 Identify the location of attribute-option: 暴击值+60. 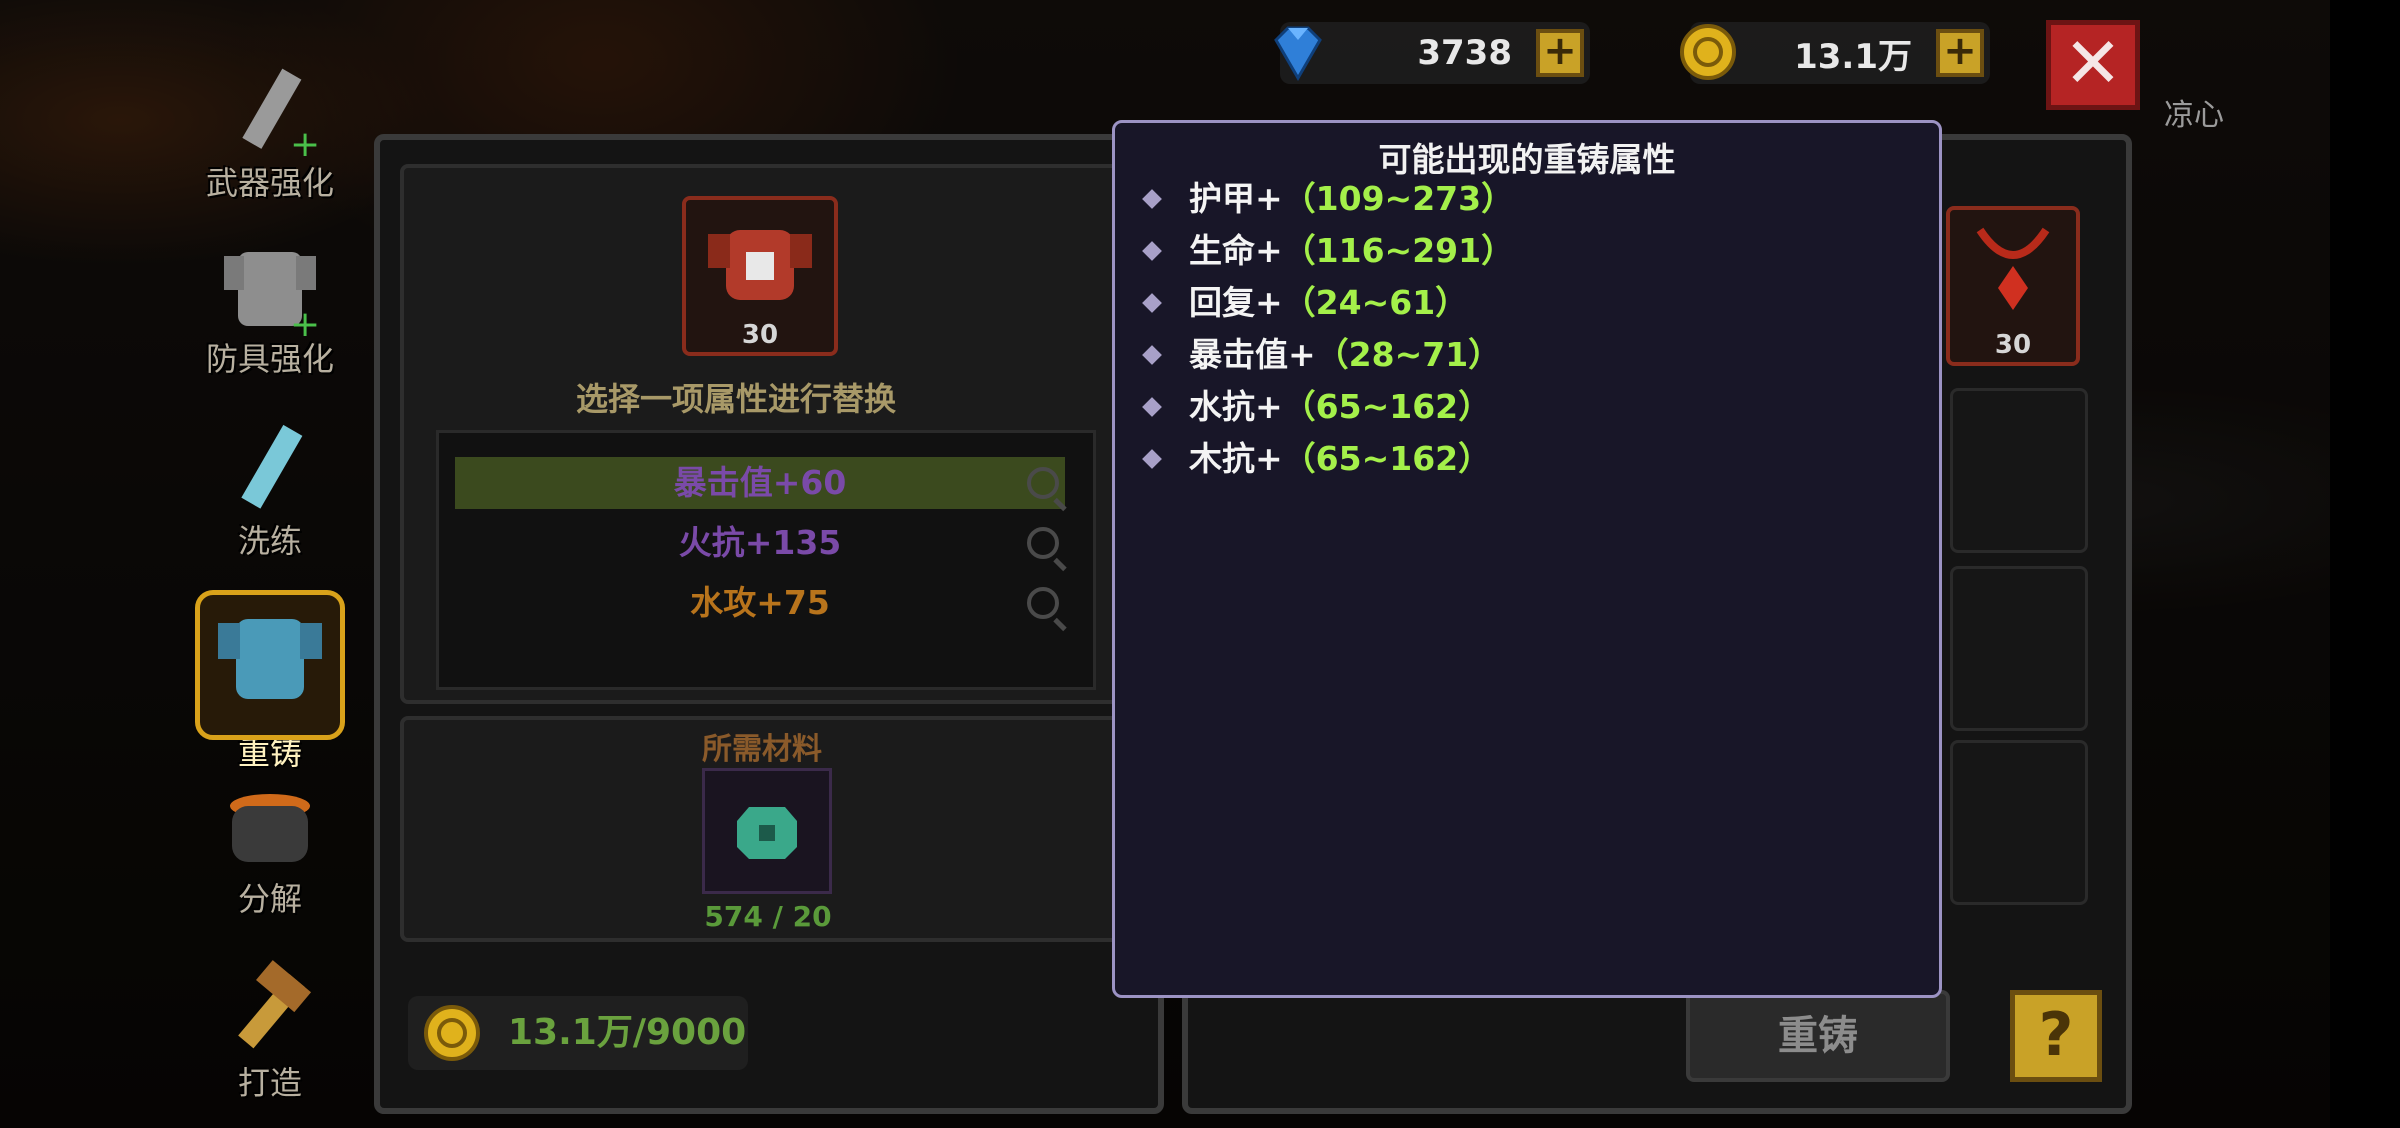
(760, 483).